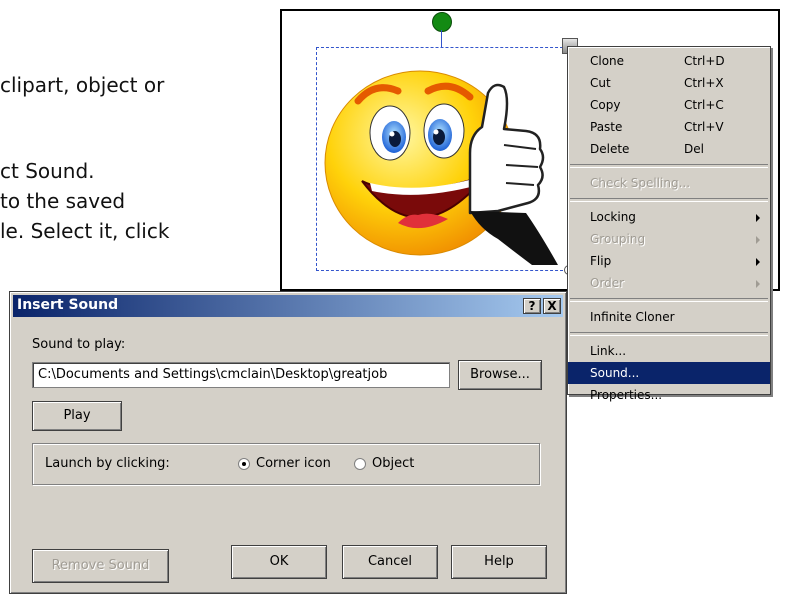  I want to click on menu-item-label: Infinite Cloner, so click(632, 317).